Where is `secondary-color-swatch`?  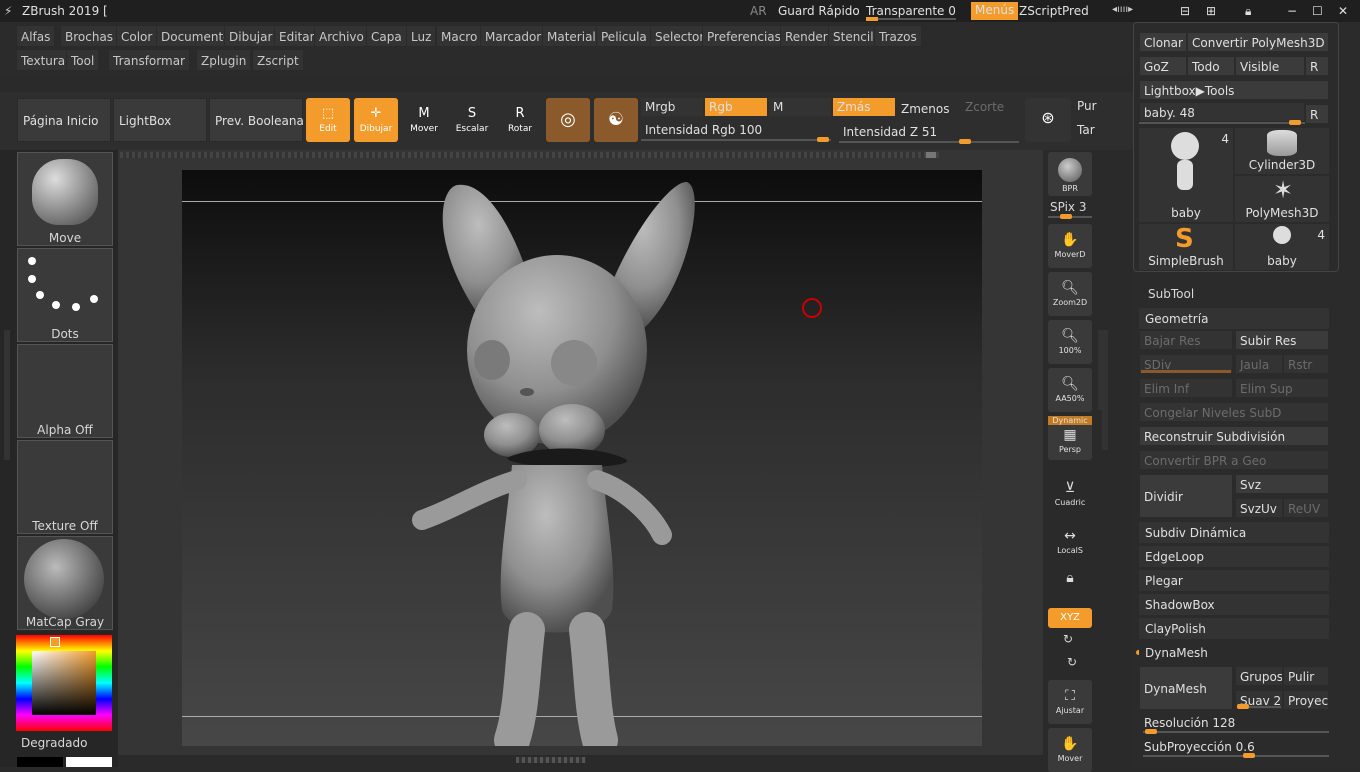 secondary-color-swatch is located at coordinates (40, 762).